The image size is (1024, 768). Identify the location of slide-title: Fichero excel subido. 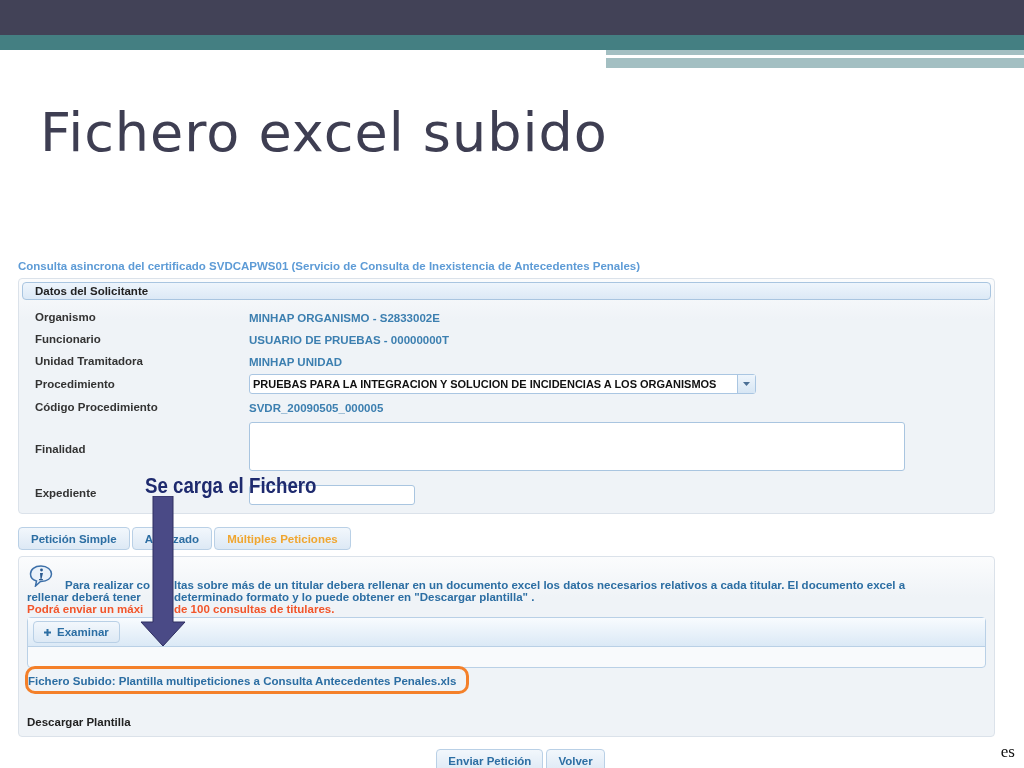
(324, 133).